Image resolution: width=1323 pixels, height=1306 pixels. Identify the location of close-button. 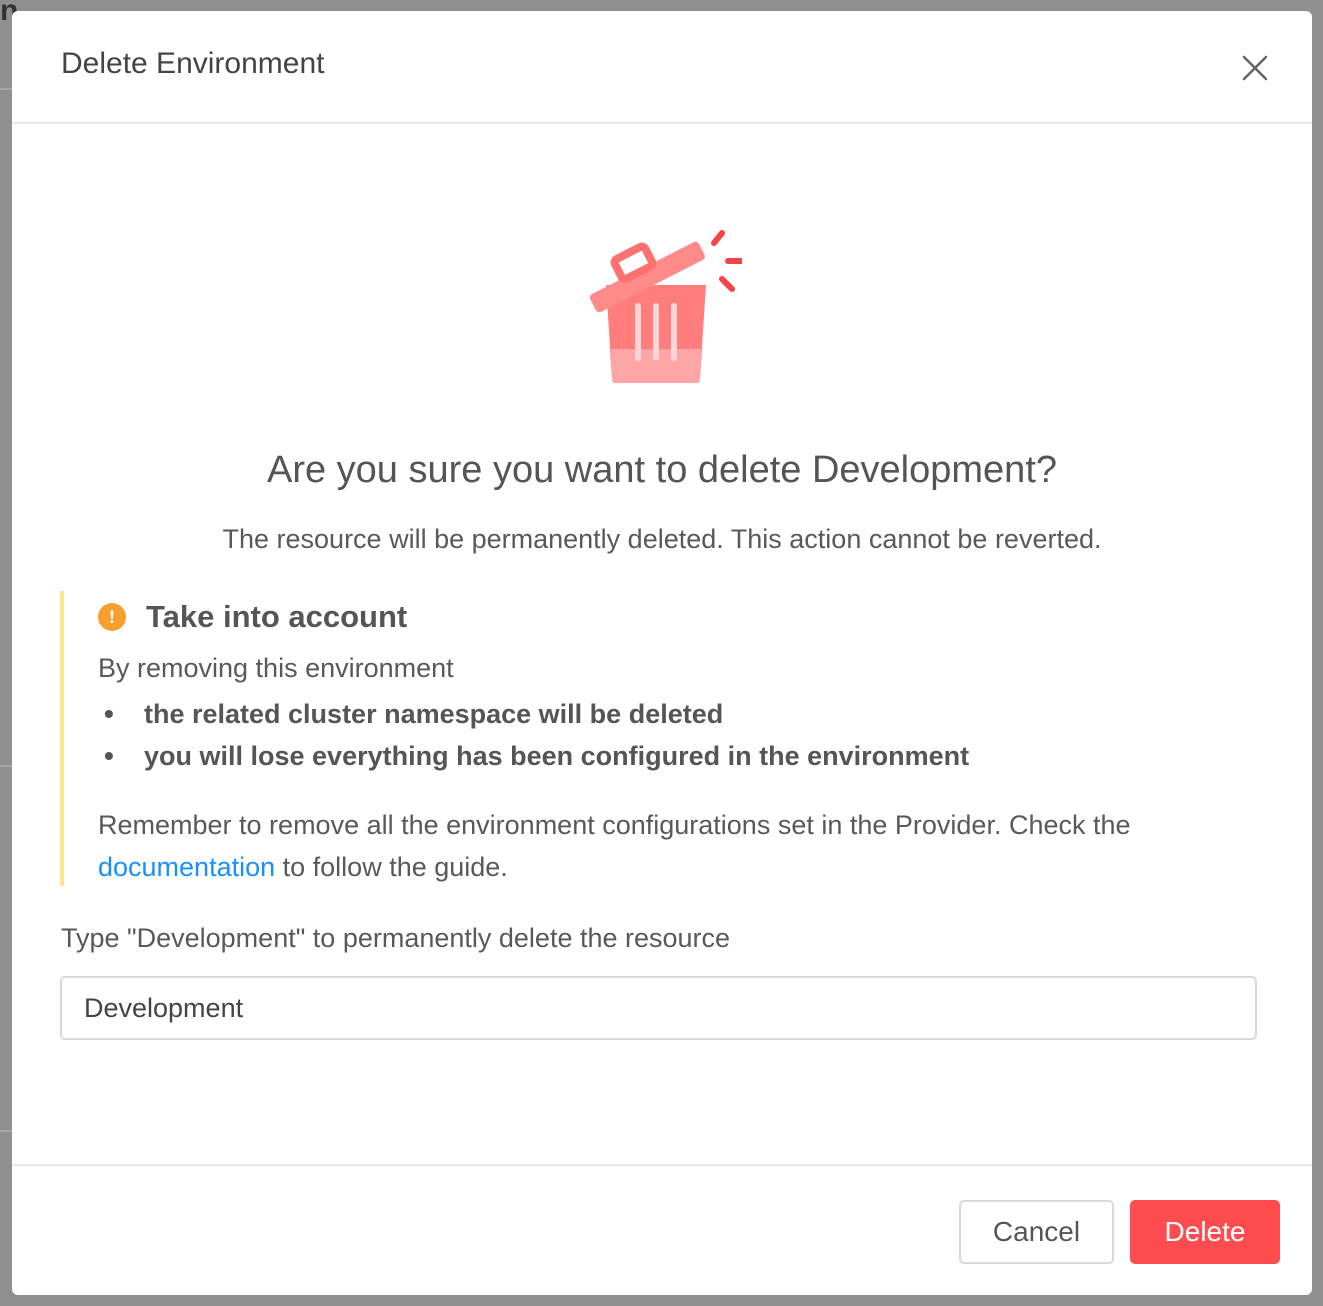
(1255, 68).